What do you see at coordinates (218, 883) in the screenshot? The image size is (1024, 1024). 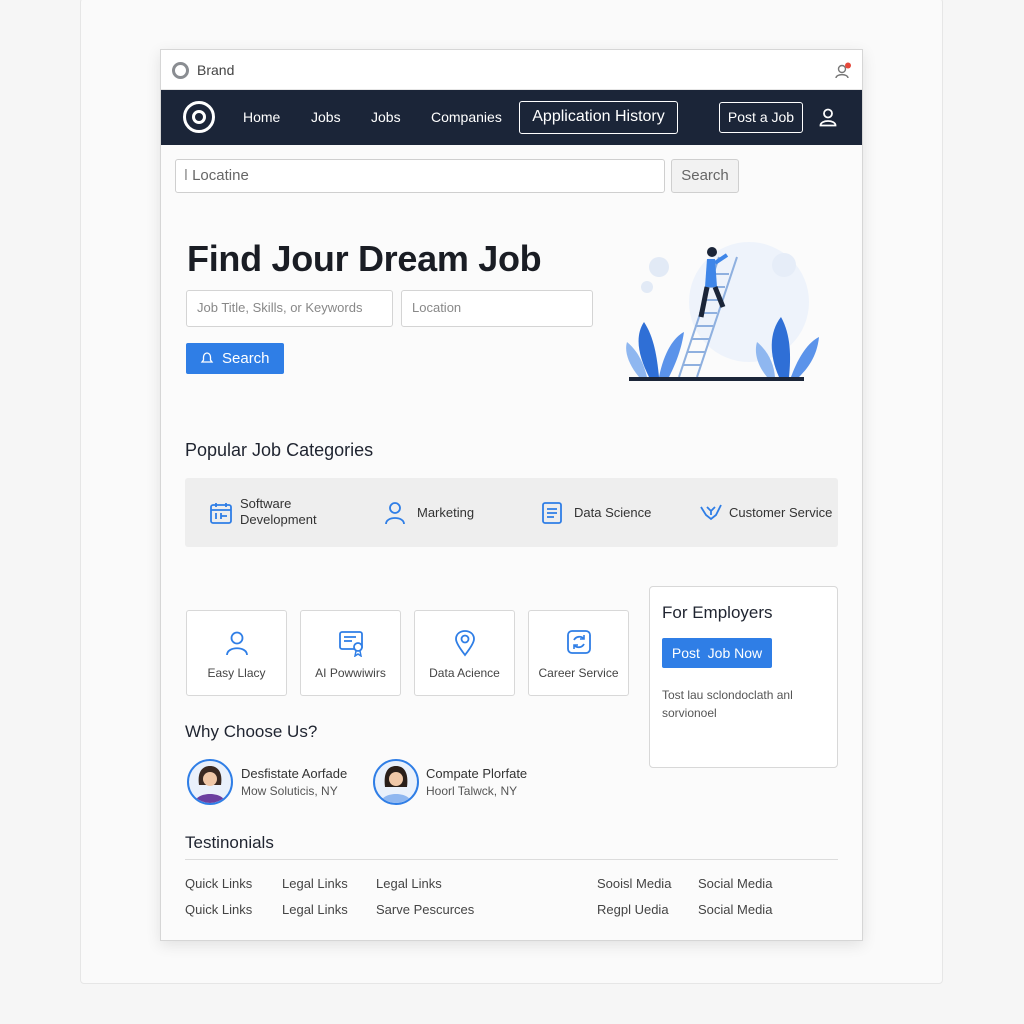 I see `footer-link-quick: Quick Links` at bounding box center [218, 883].